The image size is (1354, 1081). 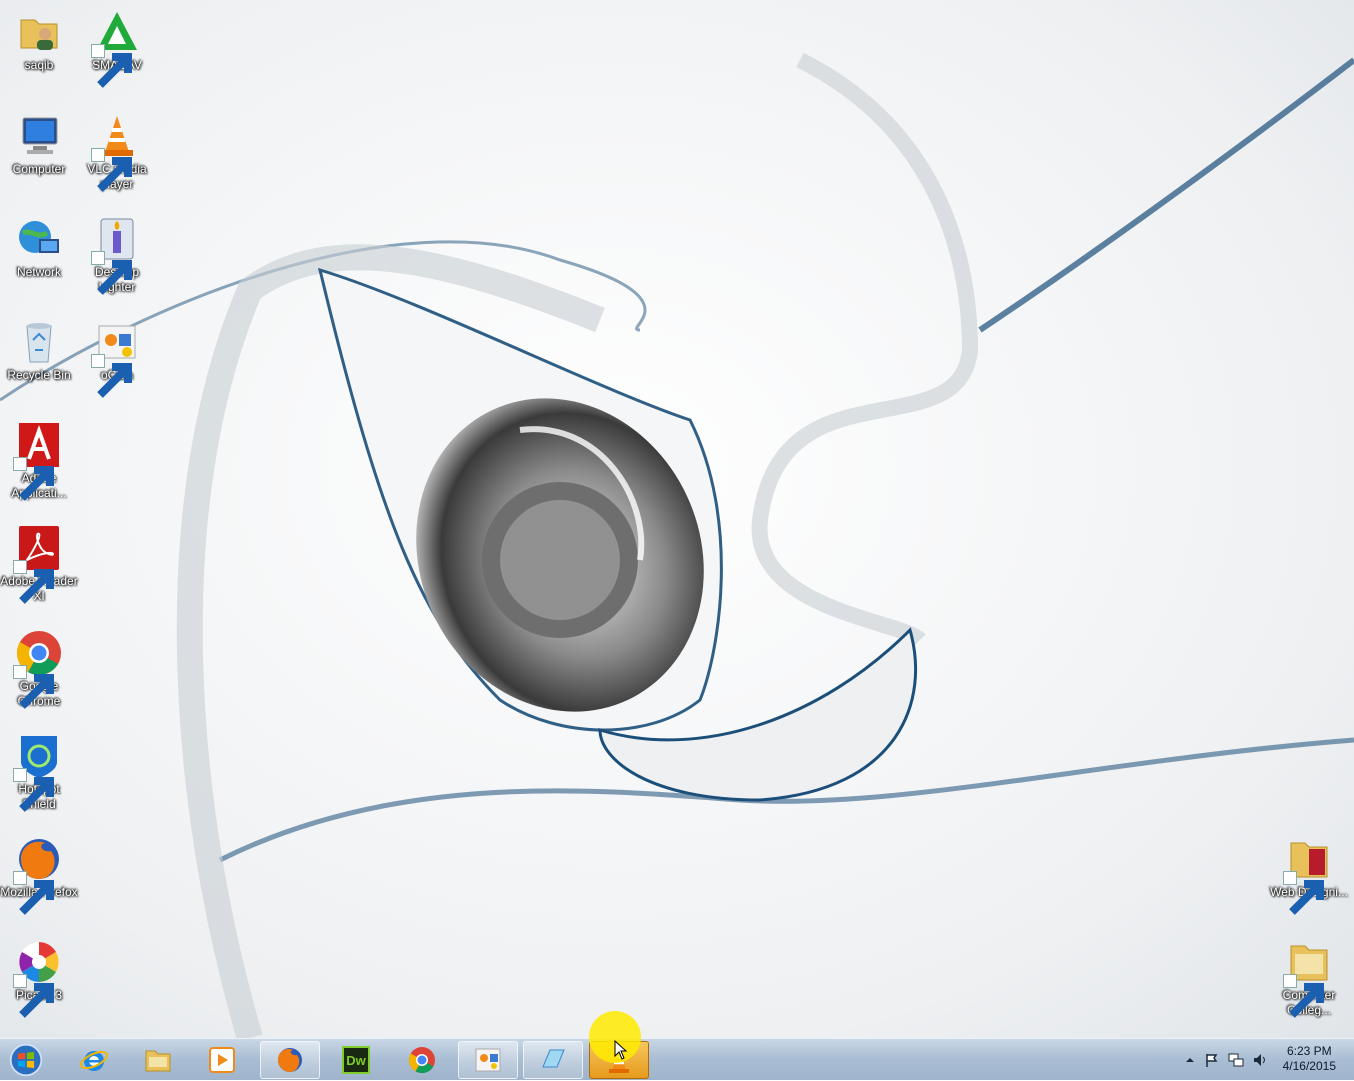 I want to click on media-player-icon, so click(x=222, y=1060).